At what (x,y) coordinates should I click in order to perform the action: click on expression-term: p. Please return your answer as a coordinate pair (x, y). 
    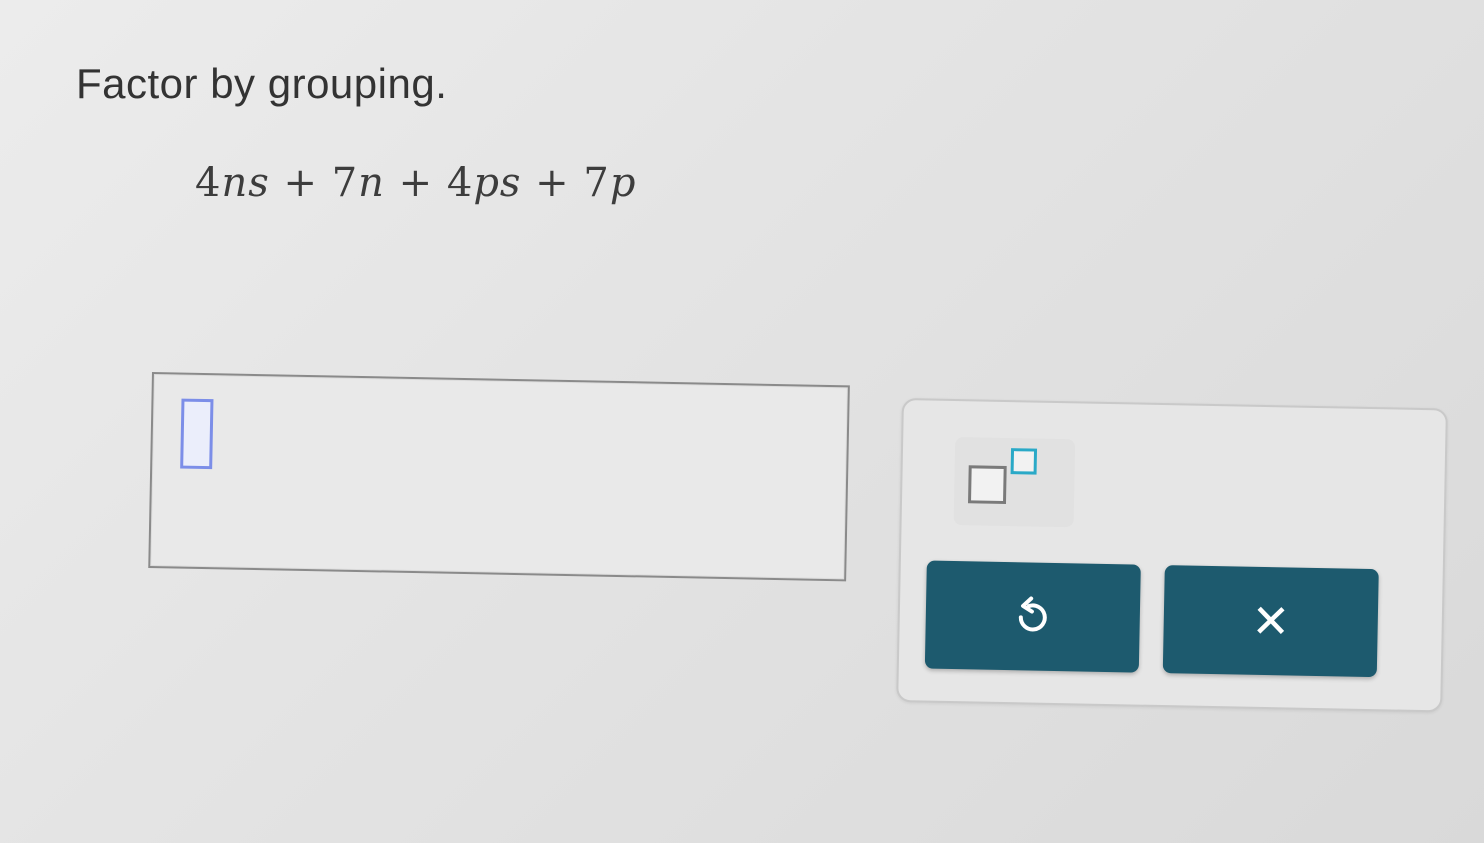
    Looking at the image, I should click on (623, 183).